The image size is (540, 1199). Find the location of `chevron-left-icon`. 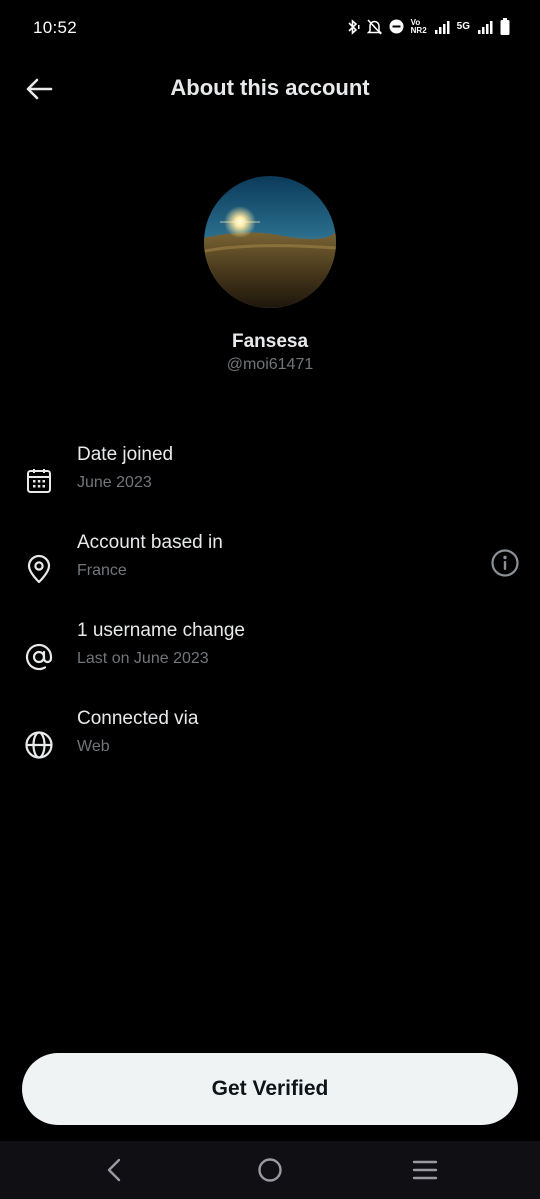

chevron-left-icon is located at coordinates (114, 1170).